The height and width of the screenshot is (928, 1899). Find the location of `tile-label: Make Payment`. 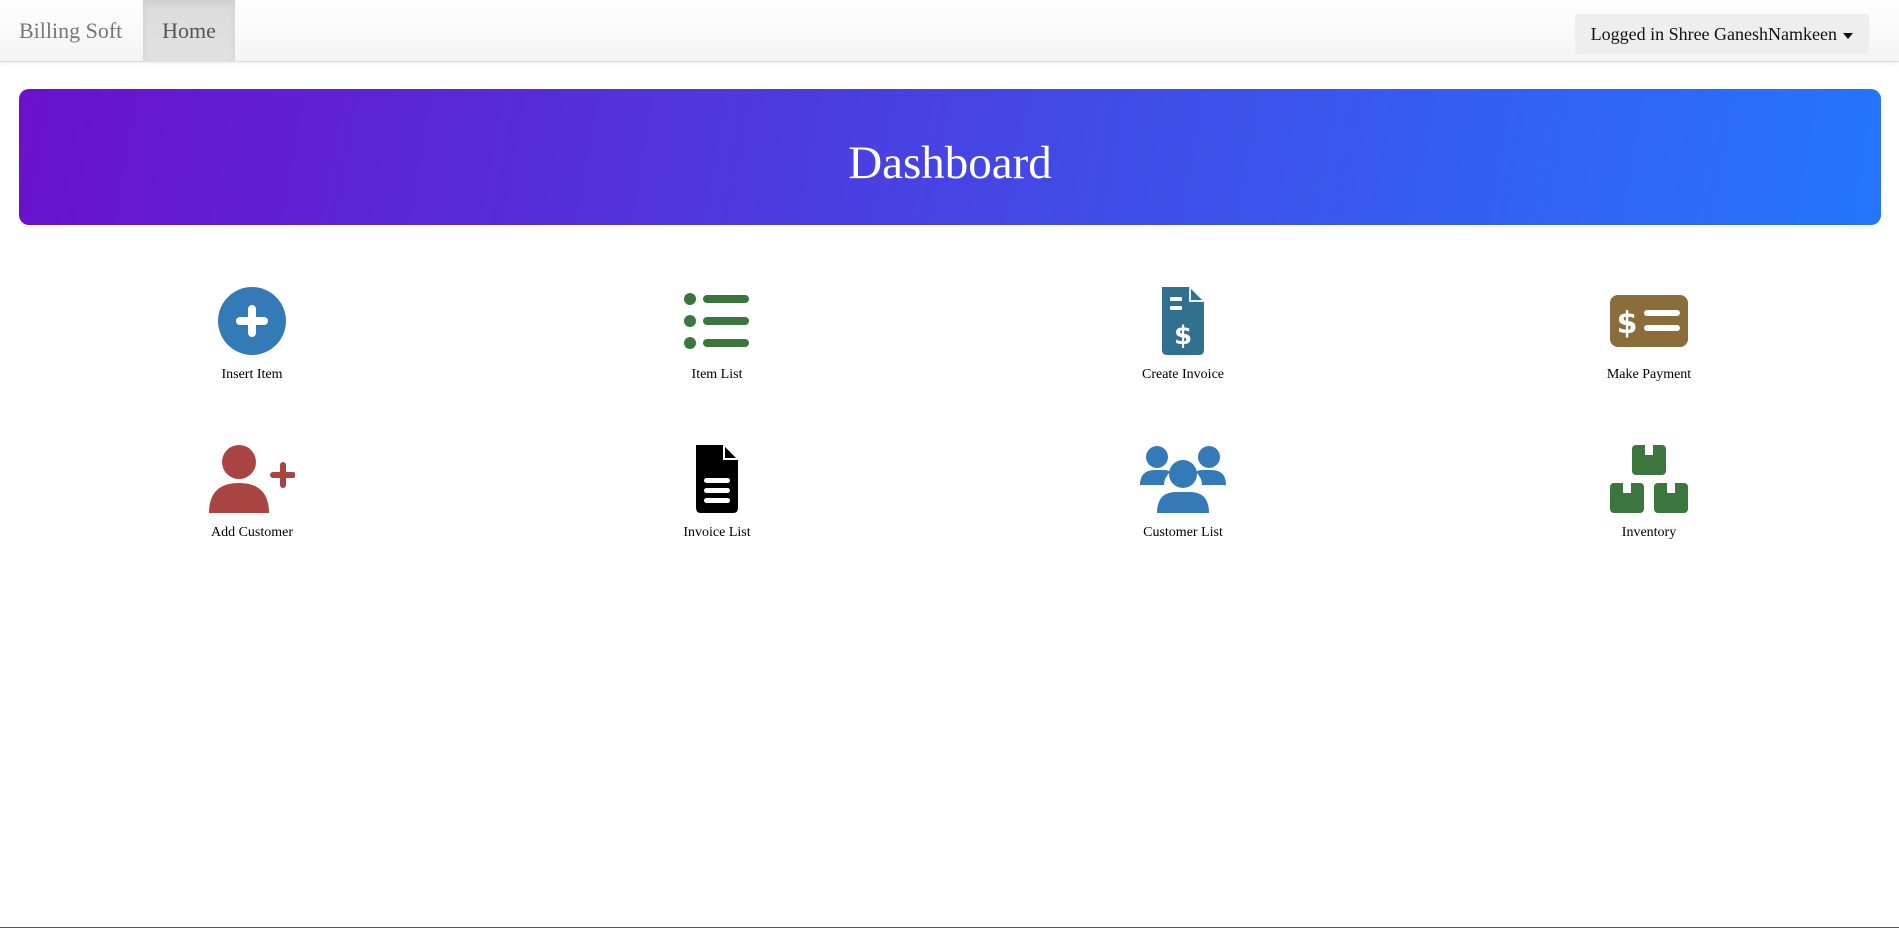

tile-label: Make Payment is located at coordinates (1649, 374).